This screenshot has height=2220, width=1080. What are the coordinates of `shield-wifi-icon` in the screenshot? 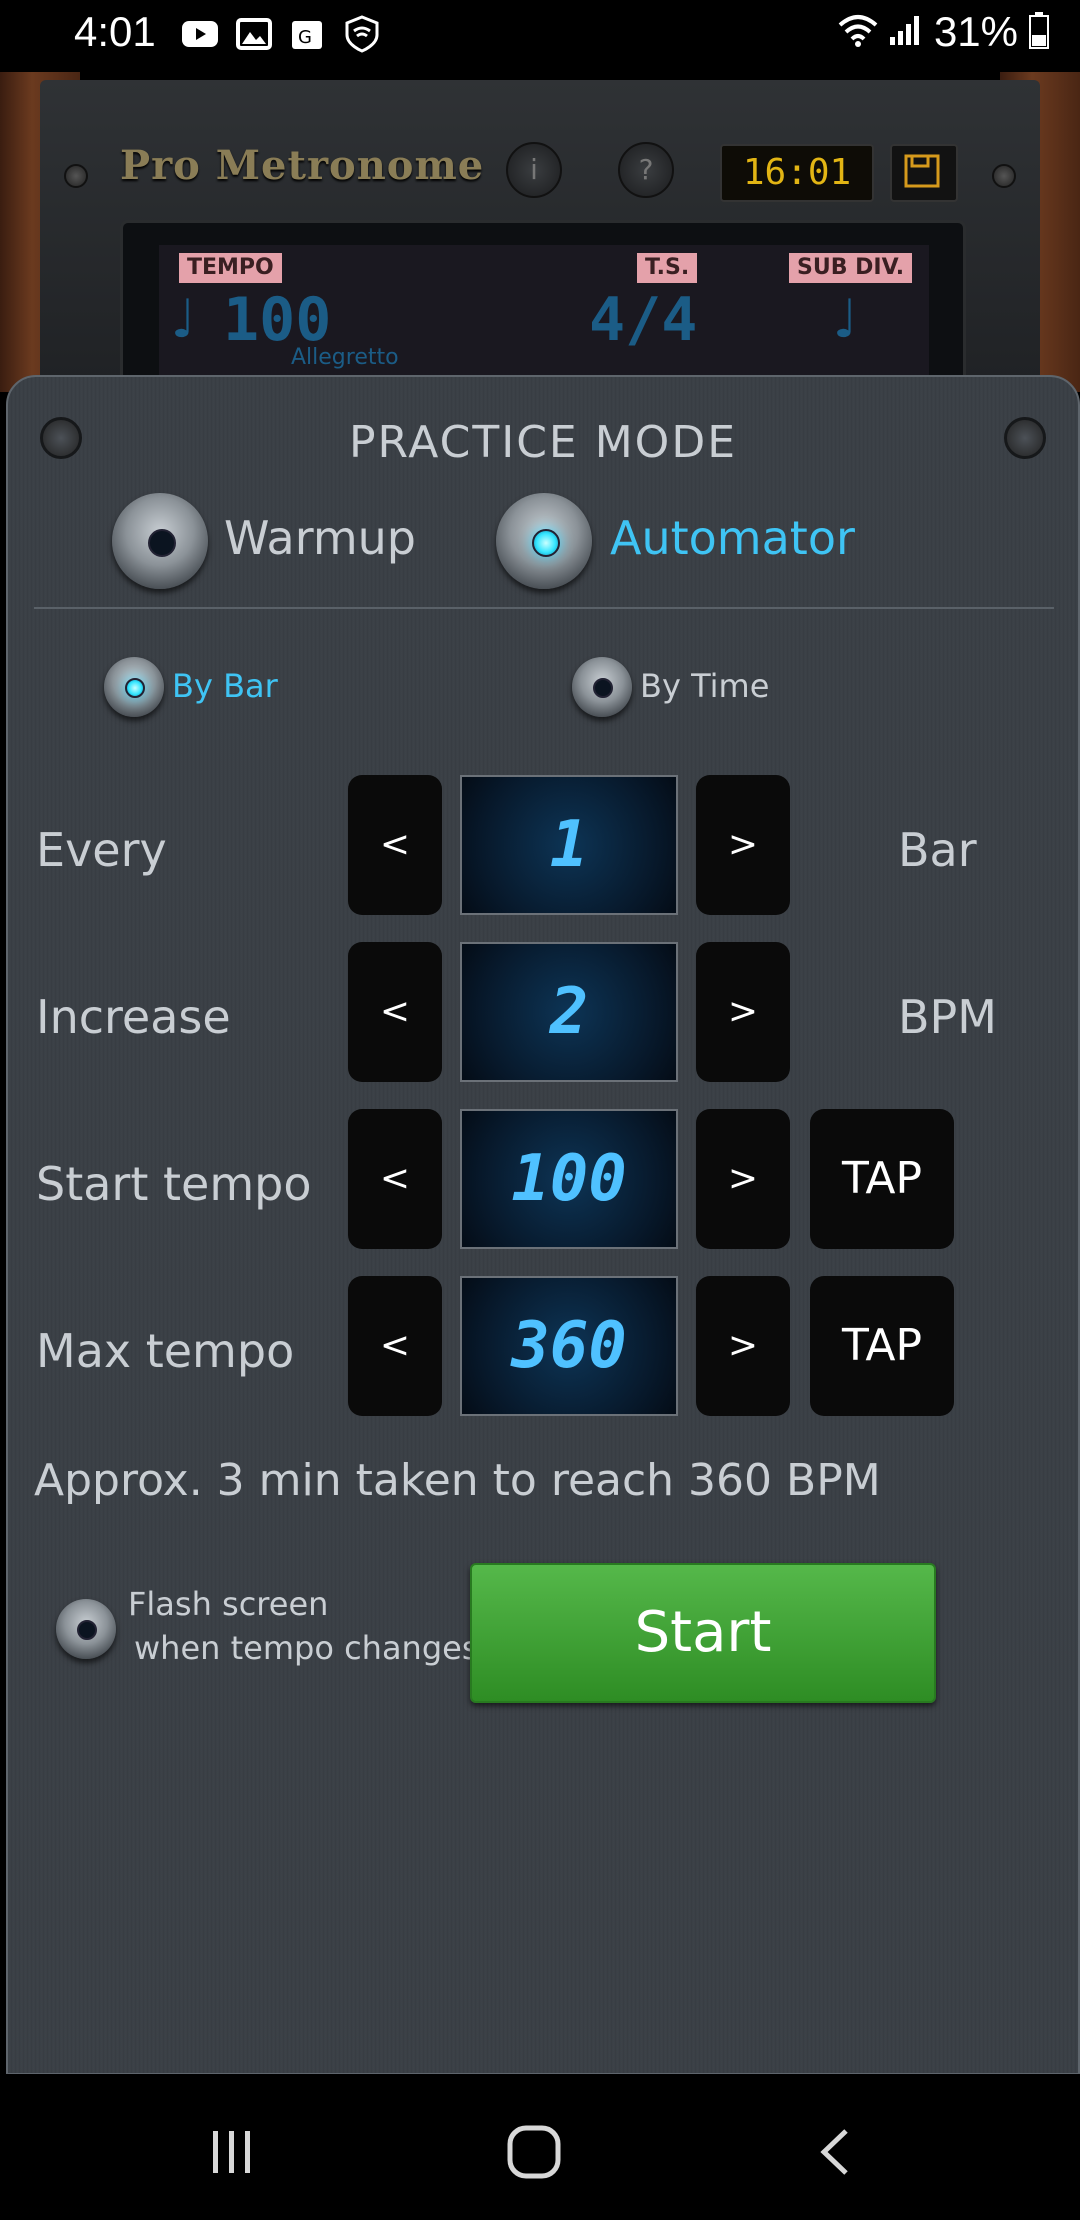 It's located at (362, 34).